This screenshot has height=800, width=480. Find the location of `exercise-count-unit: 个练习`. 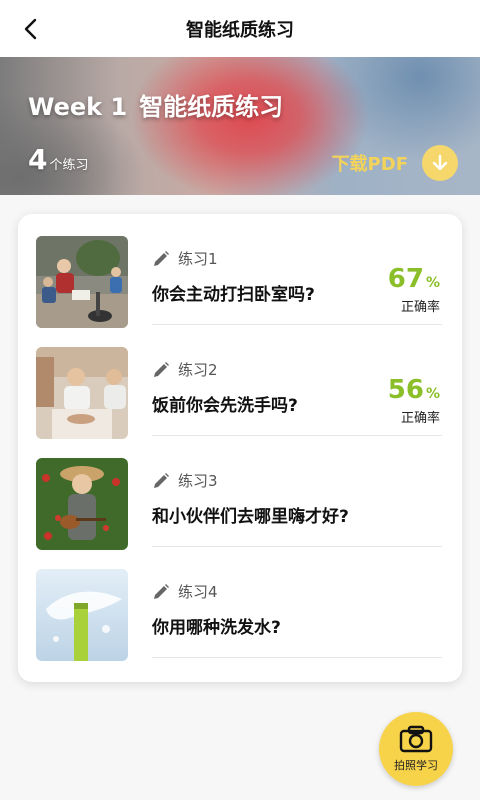

exercise-count-unit: 个练习 is located at coordinates (69, 165).